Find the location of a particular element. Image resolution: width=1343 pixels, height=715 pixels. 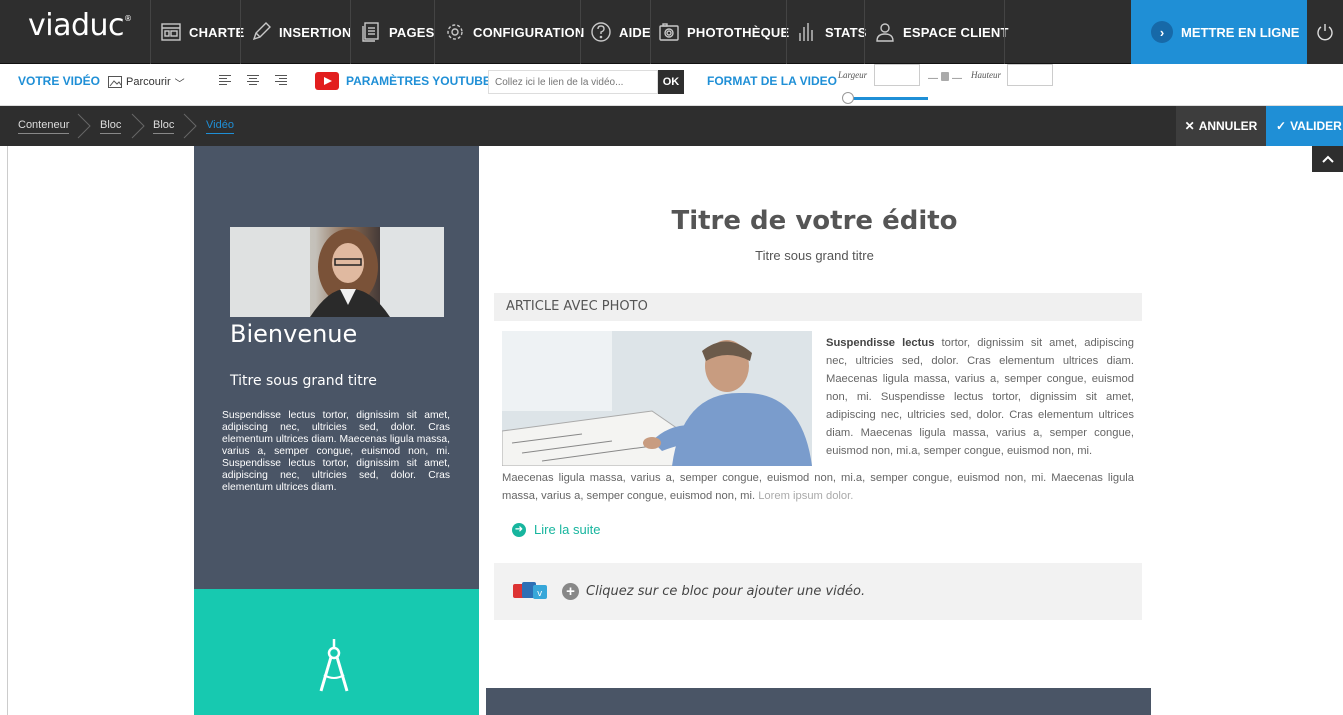

nav-label: AIDE is located at coordinates (635, 32).